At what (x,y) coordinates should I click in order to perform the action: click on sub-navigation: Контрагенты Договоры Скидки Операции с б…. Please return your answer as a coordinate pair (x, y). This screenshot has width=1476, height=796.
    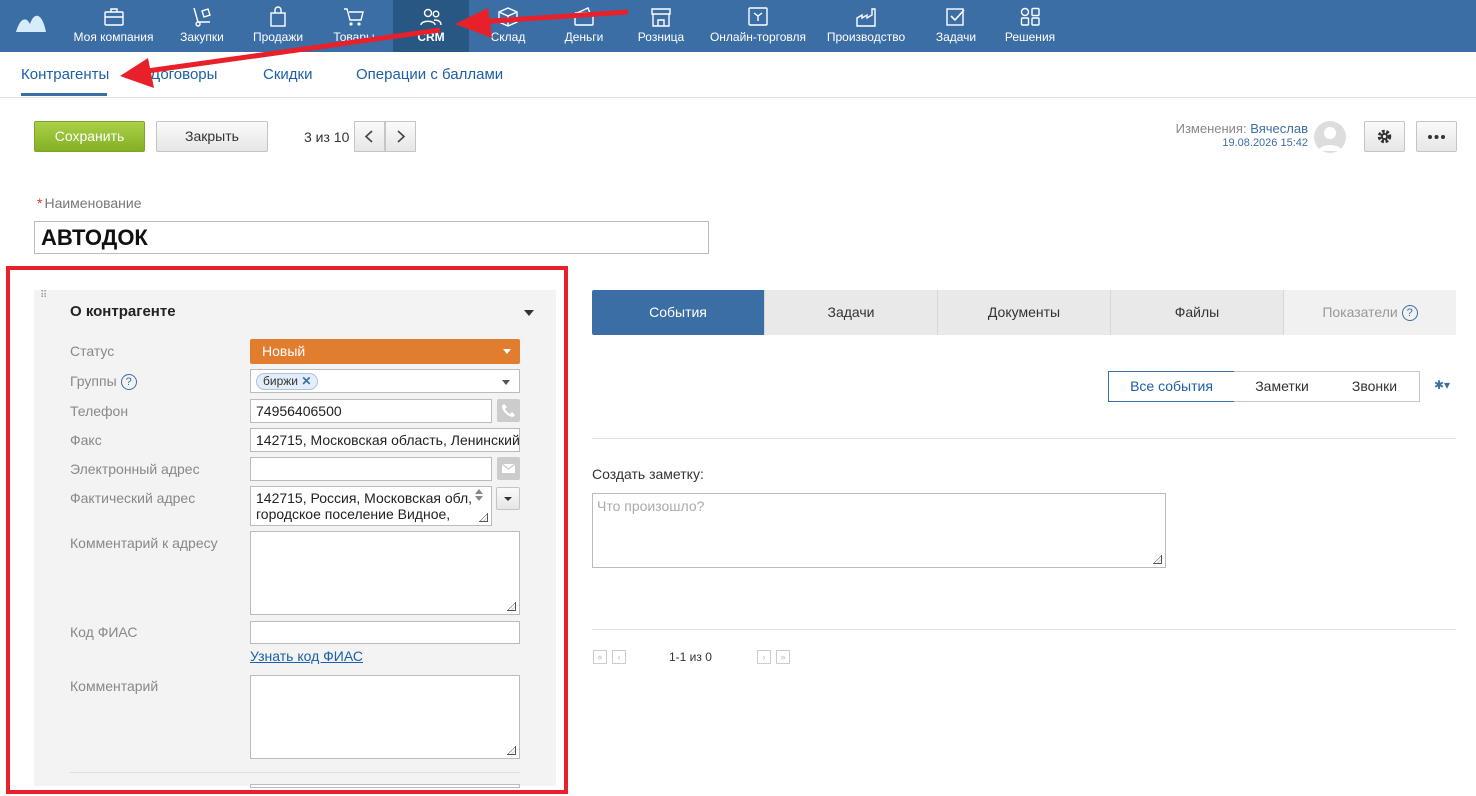
    Looking at the image, I should click on (738, 75).